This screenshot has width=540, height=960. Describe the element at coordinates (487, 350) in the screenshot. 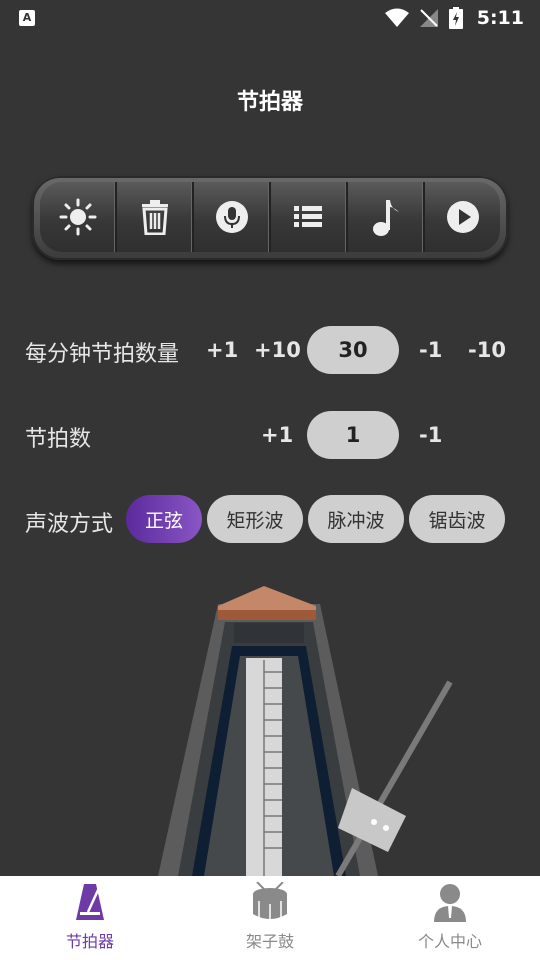

I see `bpm-minus10-button: -10` at that location.